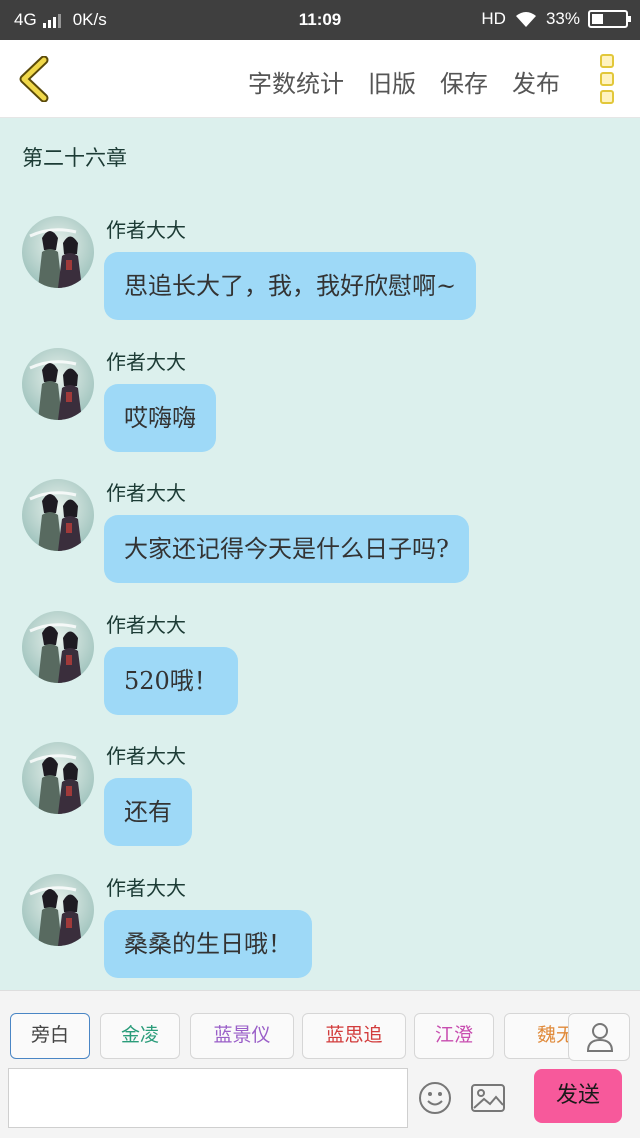 This screenshot has width=640, height=1138. What do you see at coordinates (608, 79) in the screenshot?
I see `more-vertical-icon` at bounding box center [608, 79].